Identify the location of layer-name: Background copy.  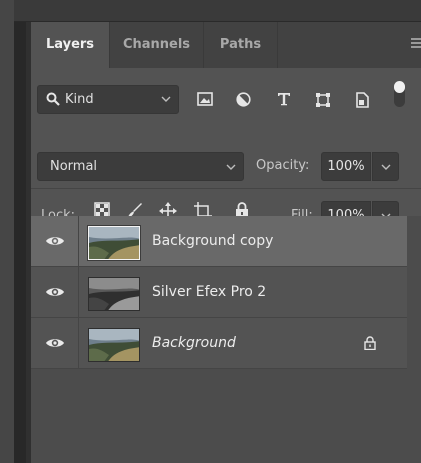
(212, 241).